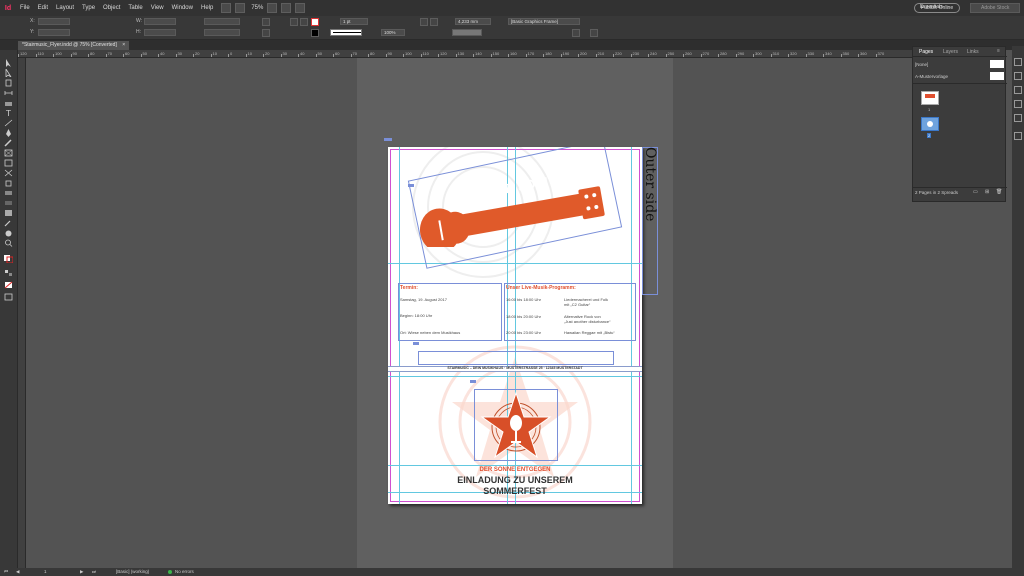 Image resolution: width=1024 pixels, height=576 pixels. I want to click on note-tool-icon, so click(8, 210).